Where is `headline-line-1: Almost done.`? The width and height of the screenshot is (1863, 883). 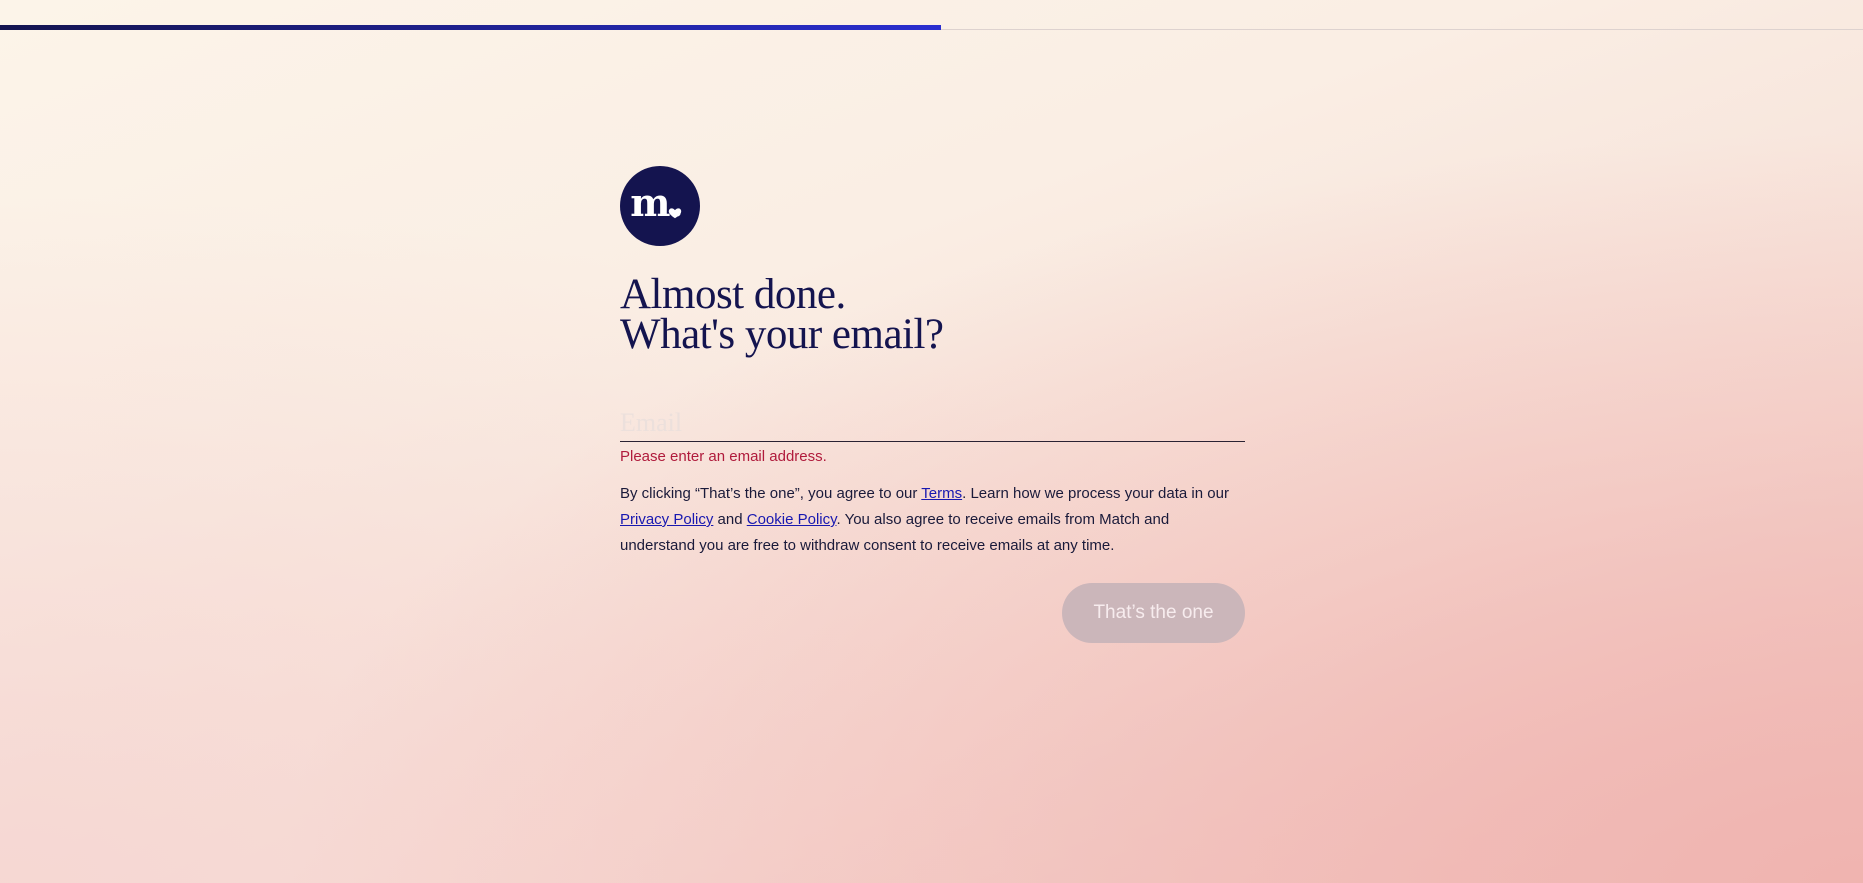 headline-line-1: Almost done. is located at coordinates (733, 294).